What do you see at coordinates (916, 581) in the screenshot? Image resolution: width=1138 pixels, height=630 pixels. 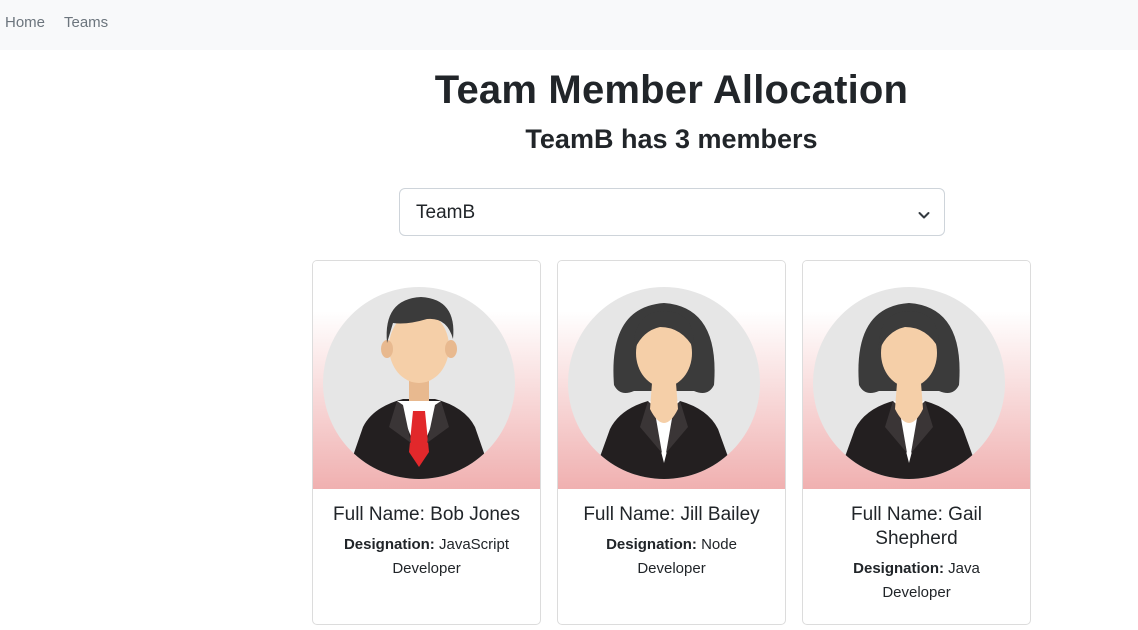 I see `member-designation: Designation: Java Developer` at bounding box center [916, 581].